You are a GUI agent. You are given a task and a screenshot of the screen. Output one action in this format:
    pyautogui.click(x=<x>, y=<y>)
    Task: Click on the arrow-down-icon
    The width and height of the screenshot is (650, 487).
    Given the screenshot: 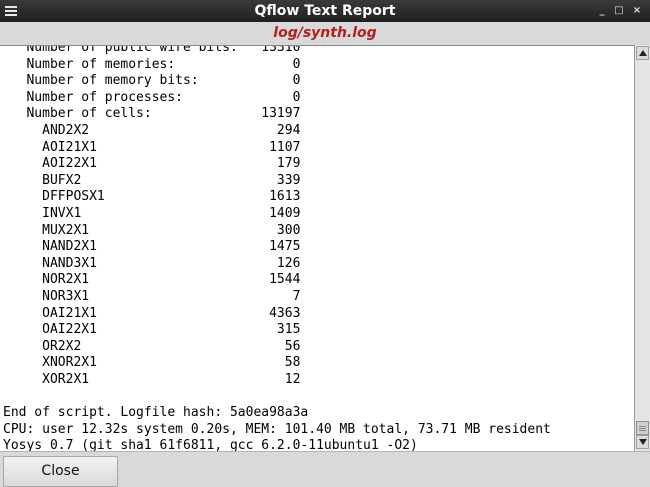 What is the action you would take?
    pyautogui.click(x=643, y=442)
    